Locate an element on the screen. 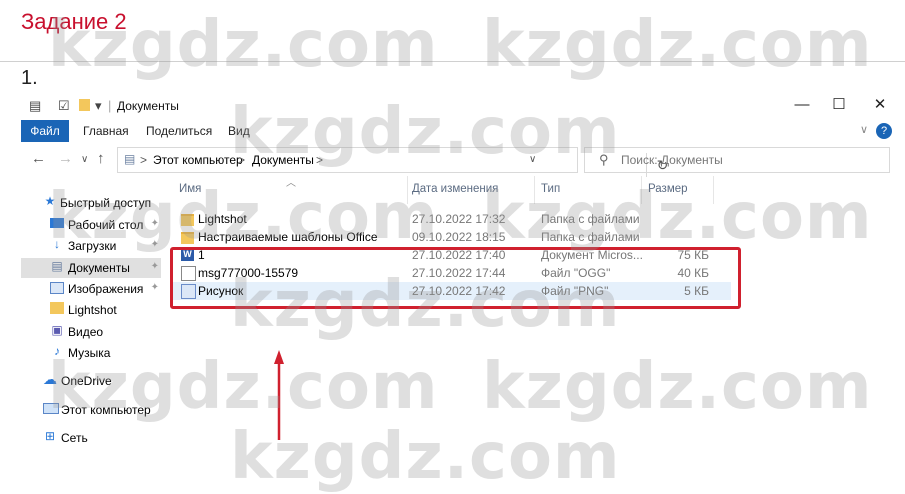  search-box: ⚲ Поиск: Документы is located at coordinates (737, 160).